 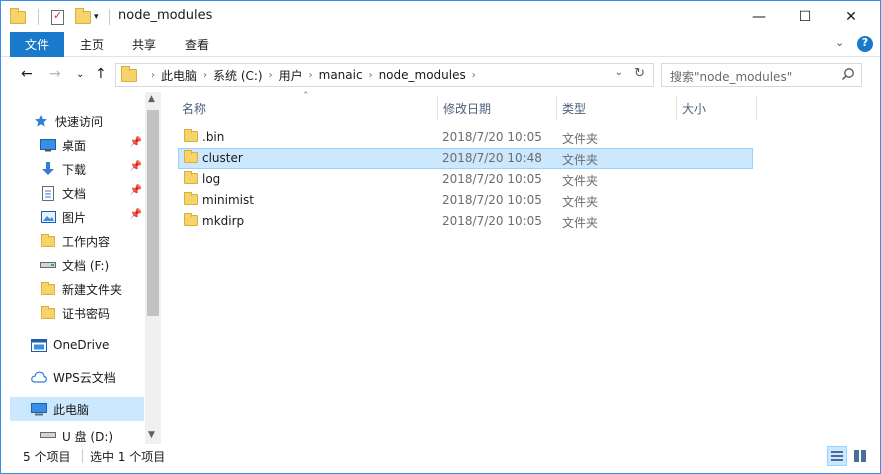 I want to click on status-divider, so click(x=82, y=456).